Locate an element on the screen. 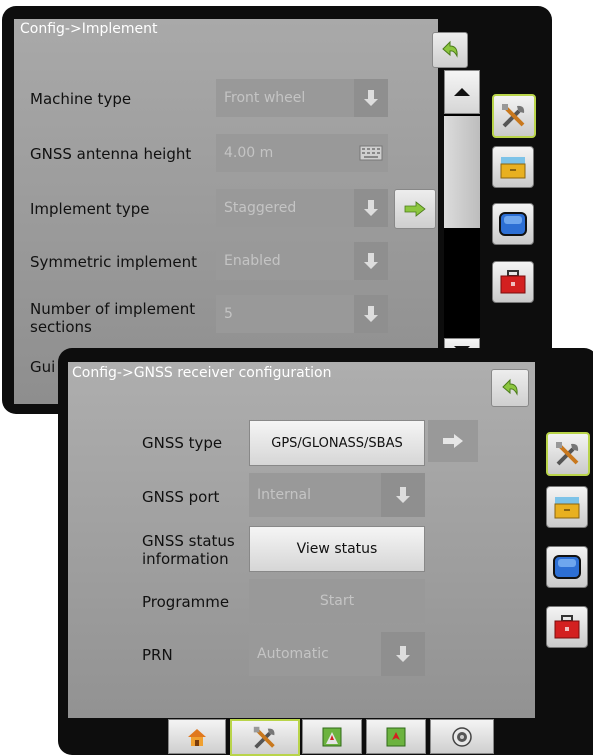  home-icon is located at coordinates (197, 737).